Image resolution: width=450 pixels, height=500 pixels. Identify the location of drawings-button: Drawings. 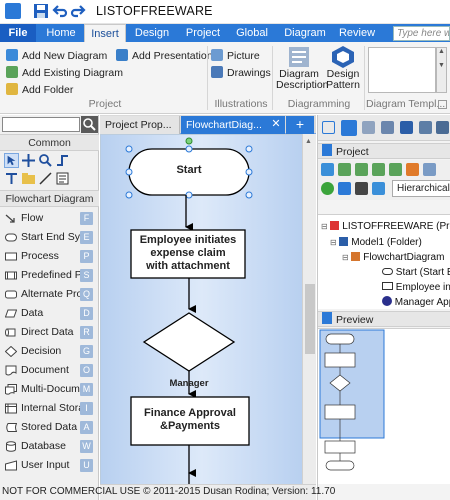
(241, 73).